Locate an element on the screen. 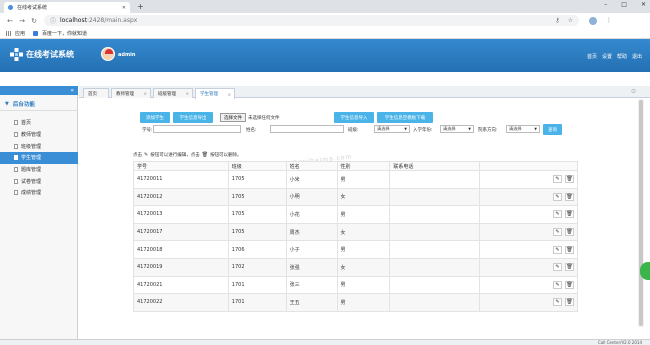  maximize-icon: □ is located at coordinates (624, 4).